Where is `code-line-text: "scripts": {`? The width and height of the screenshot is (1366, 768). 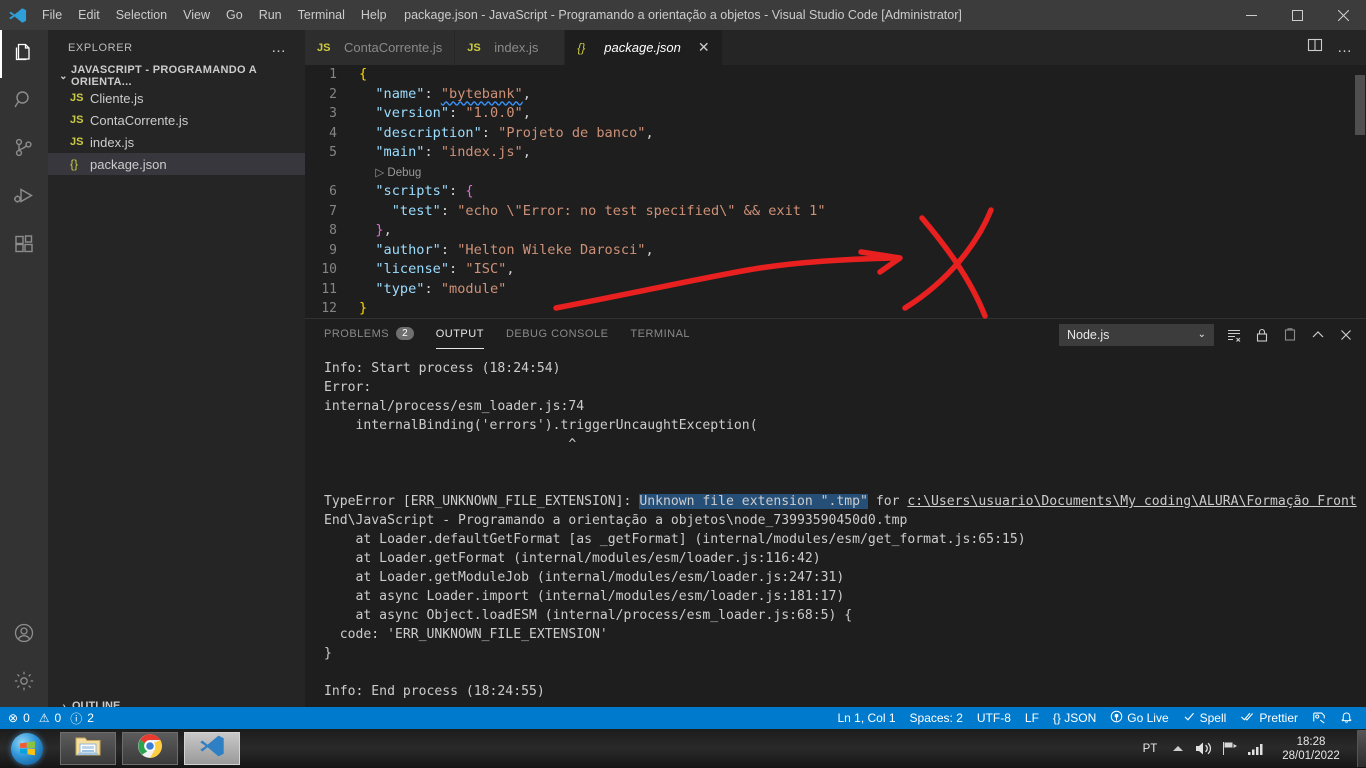 code-line-text: "scripts": { is located at coordinates (424, 191).